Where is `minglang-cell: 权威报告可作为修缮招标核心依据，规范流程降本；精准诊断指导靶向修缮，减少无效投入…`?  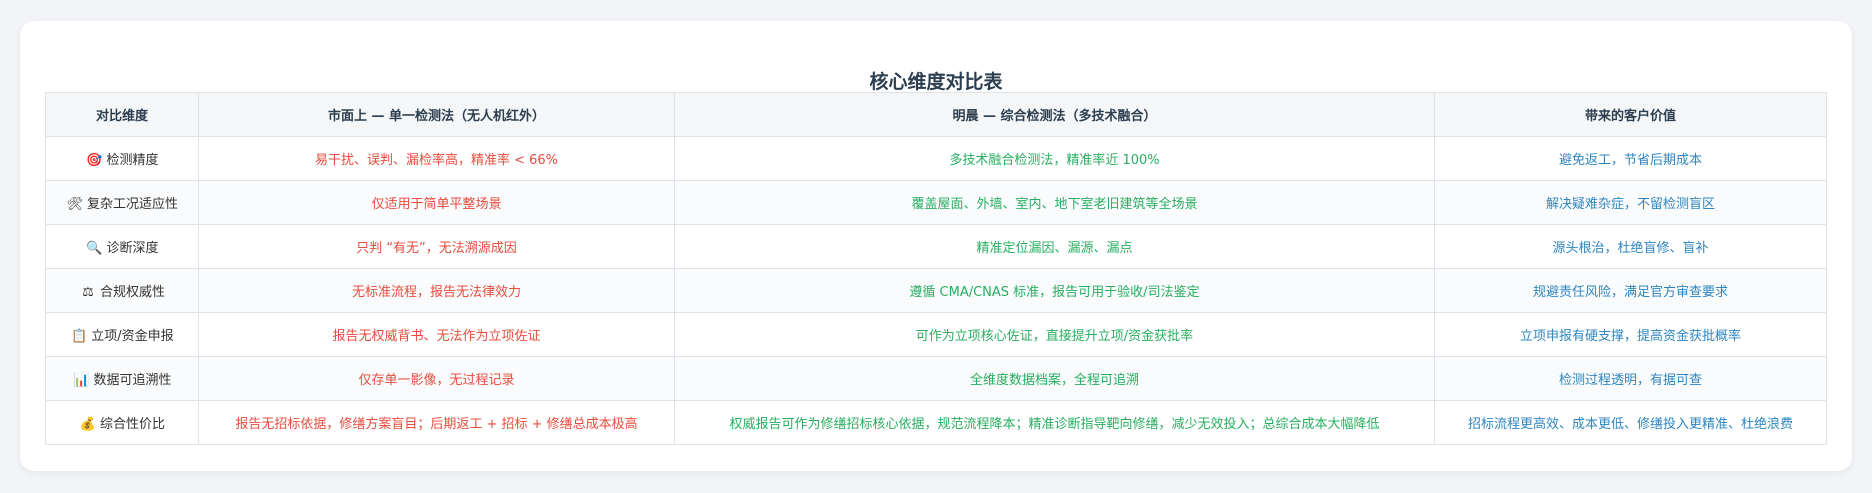
minglang-cell: 权威报告可作为修缮招标核心依据，规范流程降本；精准诊断指导靶向修缮，减少无效投入… is located at coordinates (1054, 422).